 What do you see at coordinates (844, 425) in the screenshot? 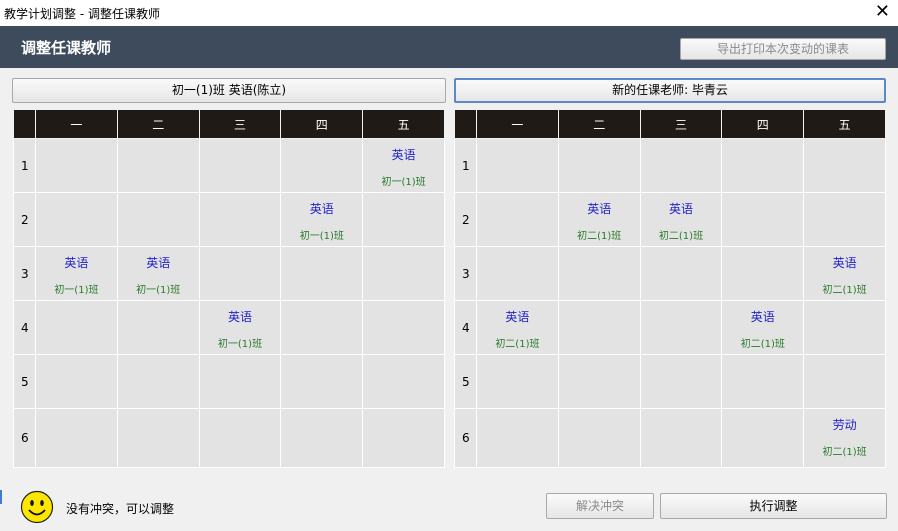
I see `subject-label: 劳动` at bounding box center [844, 425].